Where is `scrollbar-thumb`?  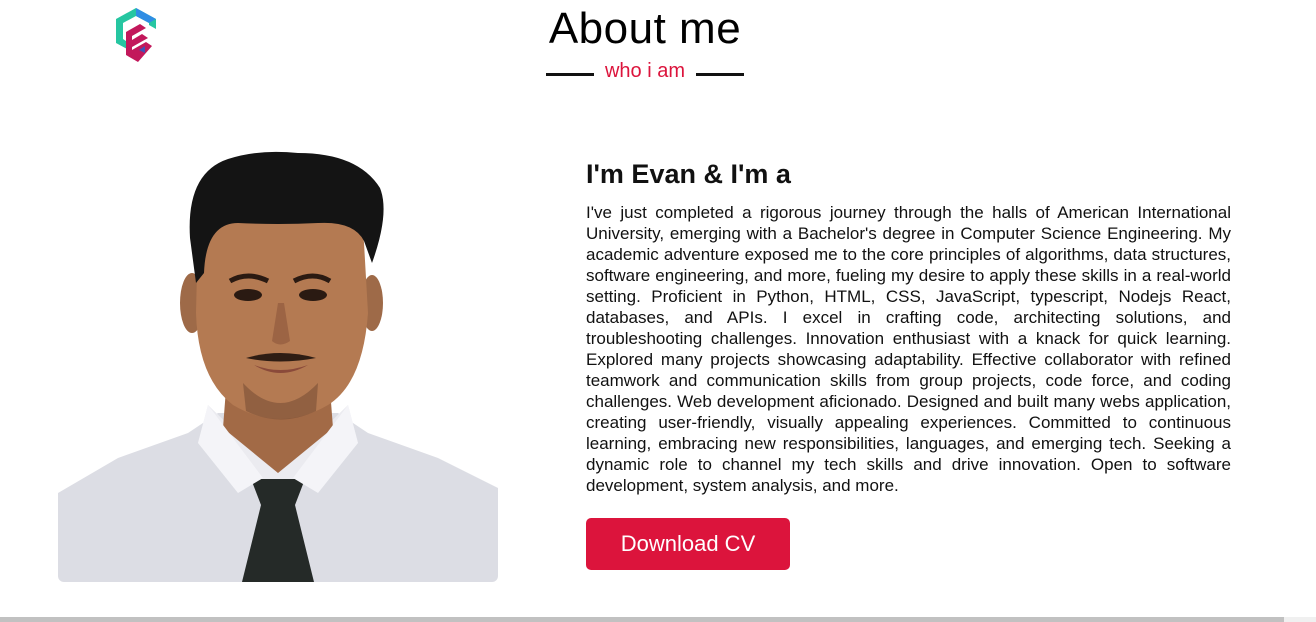 scrollbar-thumb is located at coordinates (642, 619).